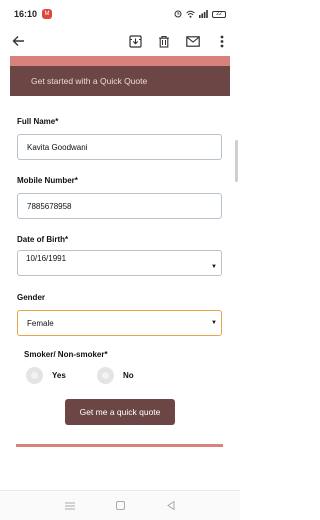  Describe the element at coordinates (119, 445) in the screenshot. I see `section-divider` at that location.